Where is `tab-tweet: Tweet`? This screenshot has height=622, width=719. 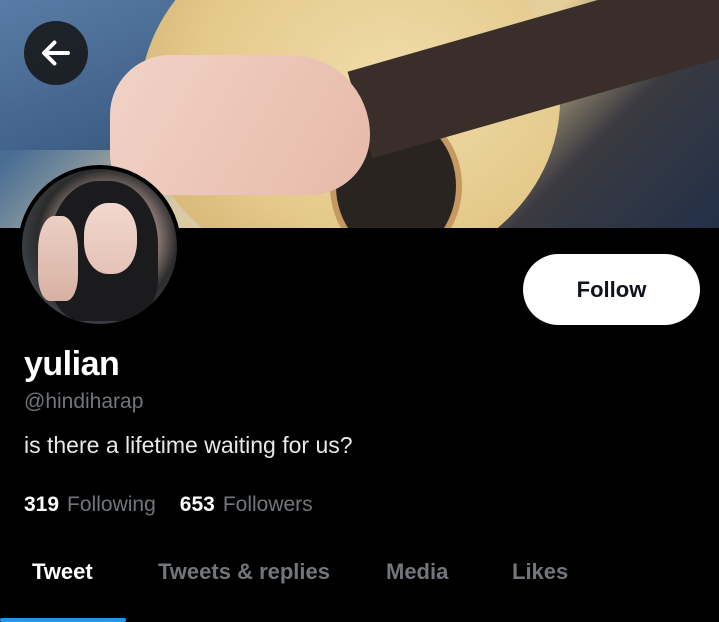 tab-tweet: Tweet is located at coordinates (62, 572).